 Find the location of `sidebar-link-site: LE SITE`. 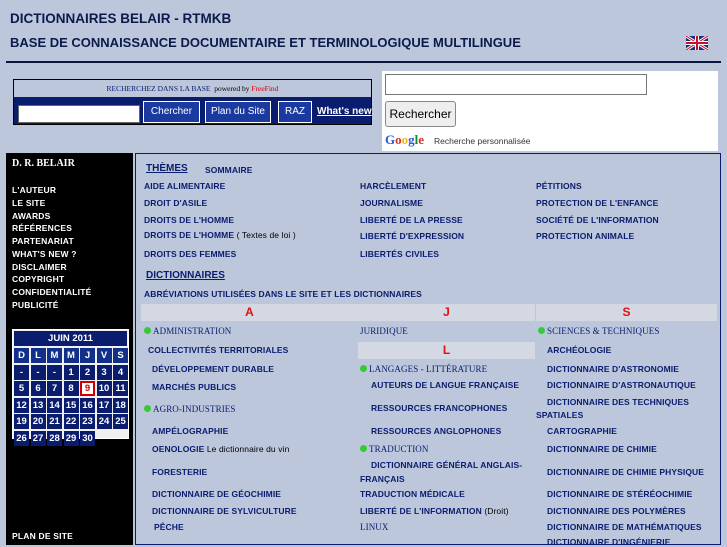

sidebar-link-site: LE SITE is located at coordinates (29, 203).